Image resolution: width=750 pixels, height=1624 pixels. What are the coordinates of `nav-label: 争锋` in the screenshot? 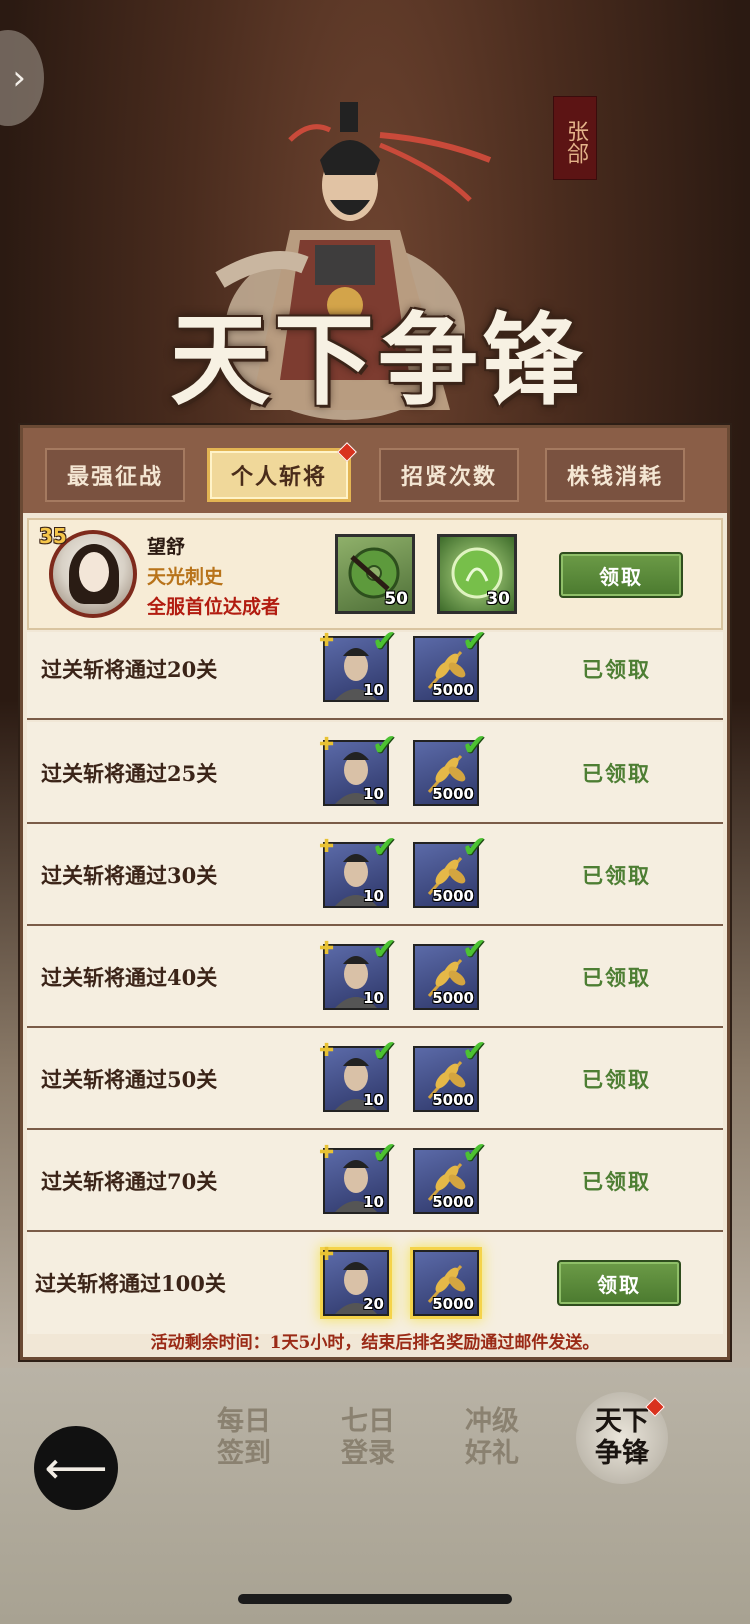 It's located at (622, 1453).